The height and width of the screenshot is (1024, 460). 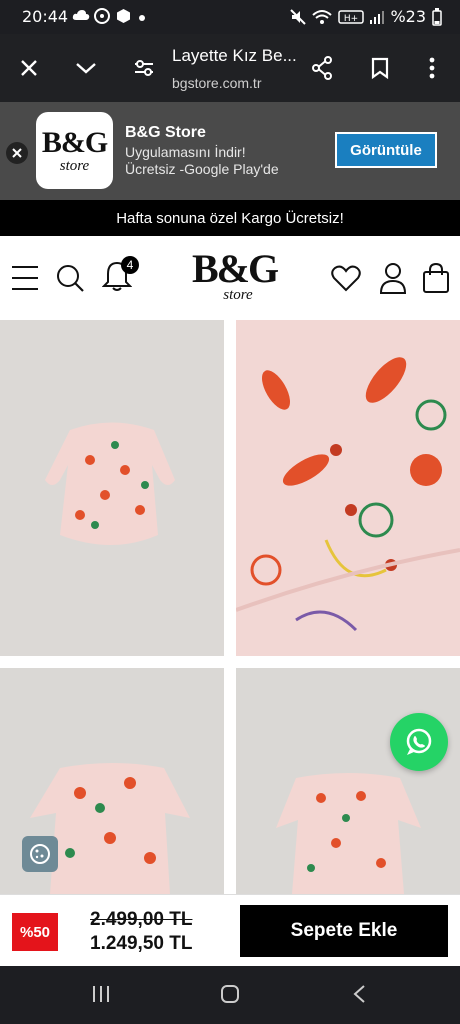 What do you see at coordinates (202, 169) in the screenshot?
I see `app-cta-line2: Ücretsiz -Google Play'de` at bounding box center [202, 169].